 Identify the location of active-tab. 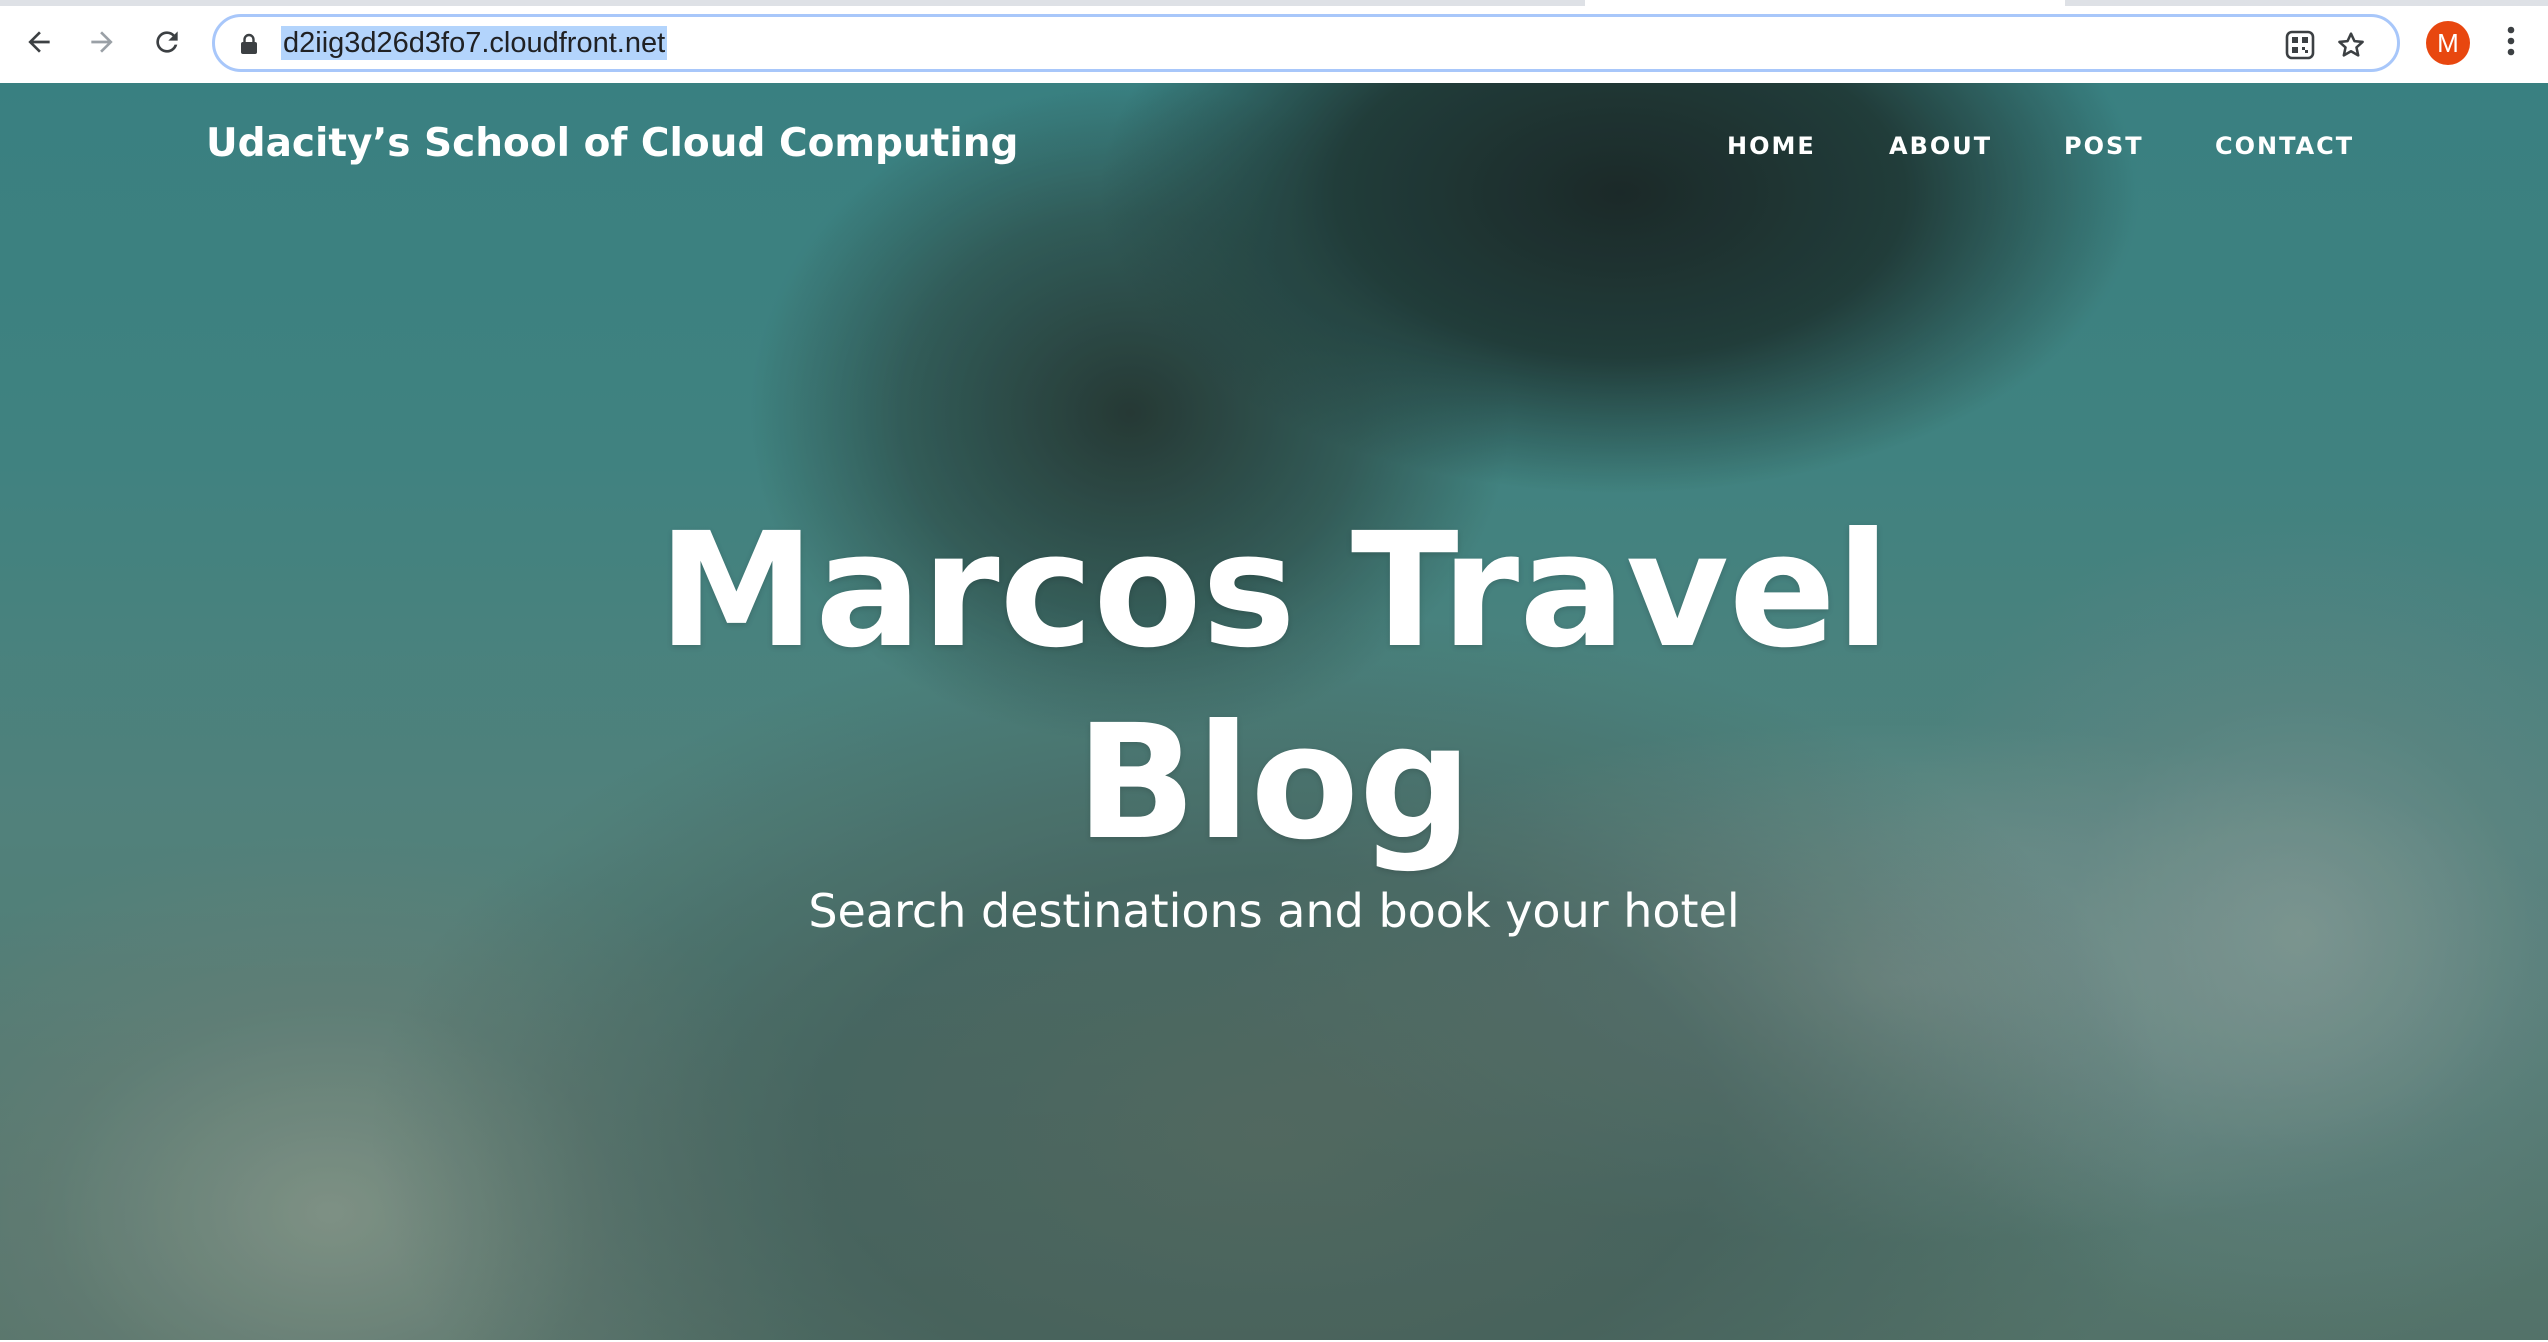
(1825, 3).